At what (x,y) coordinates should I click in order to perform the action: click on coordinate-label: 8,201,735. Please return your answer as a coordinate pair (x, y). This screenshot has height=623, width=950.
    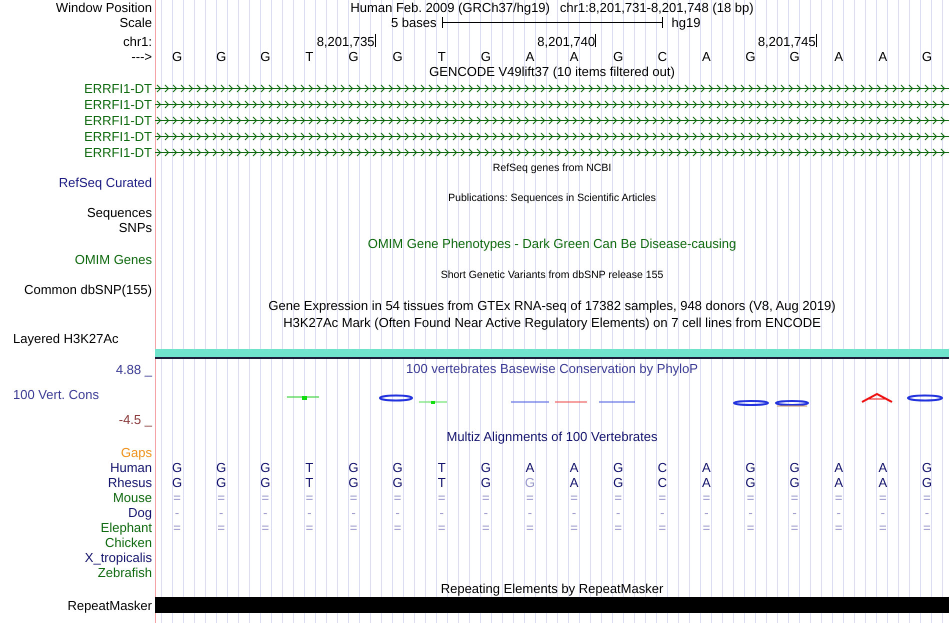
    Looking at the image, I should click on (345, 41).